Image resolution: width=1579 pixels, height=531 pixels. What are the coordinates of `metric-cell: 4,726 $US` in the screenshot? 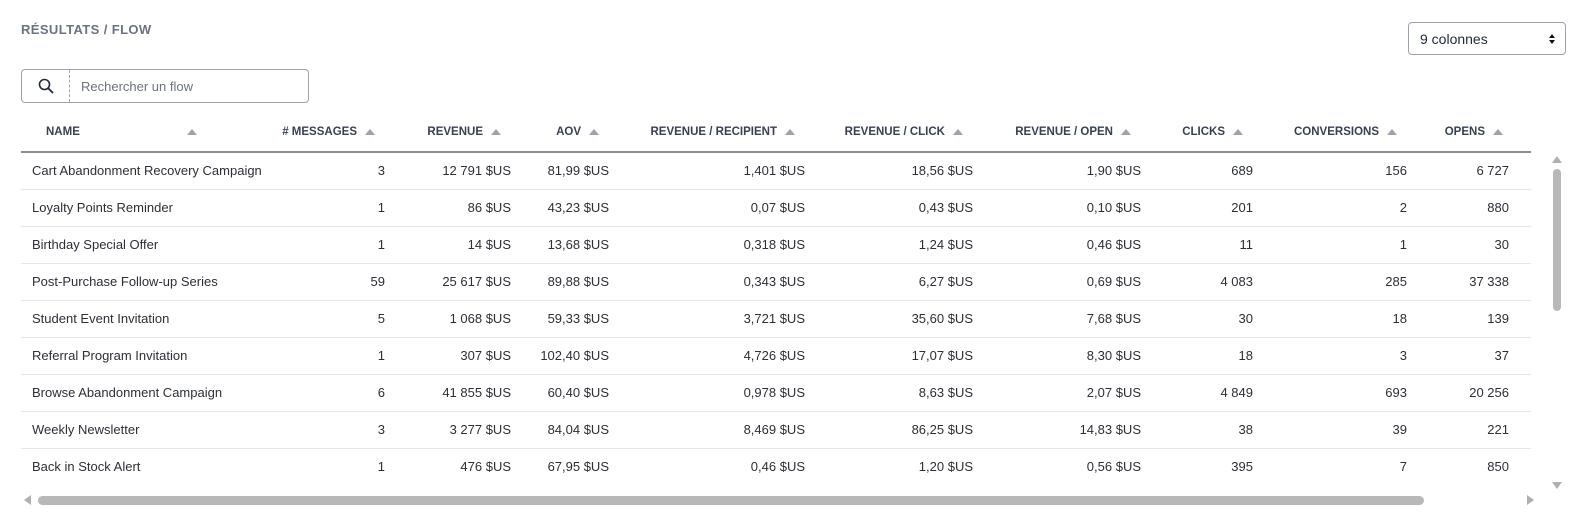 It's located at (725, 356).